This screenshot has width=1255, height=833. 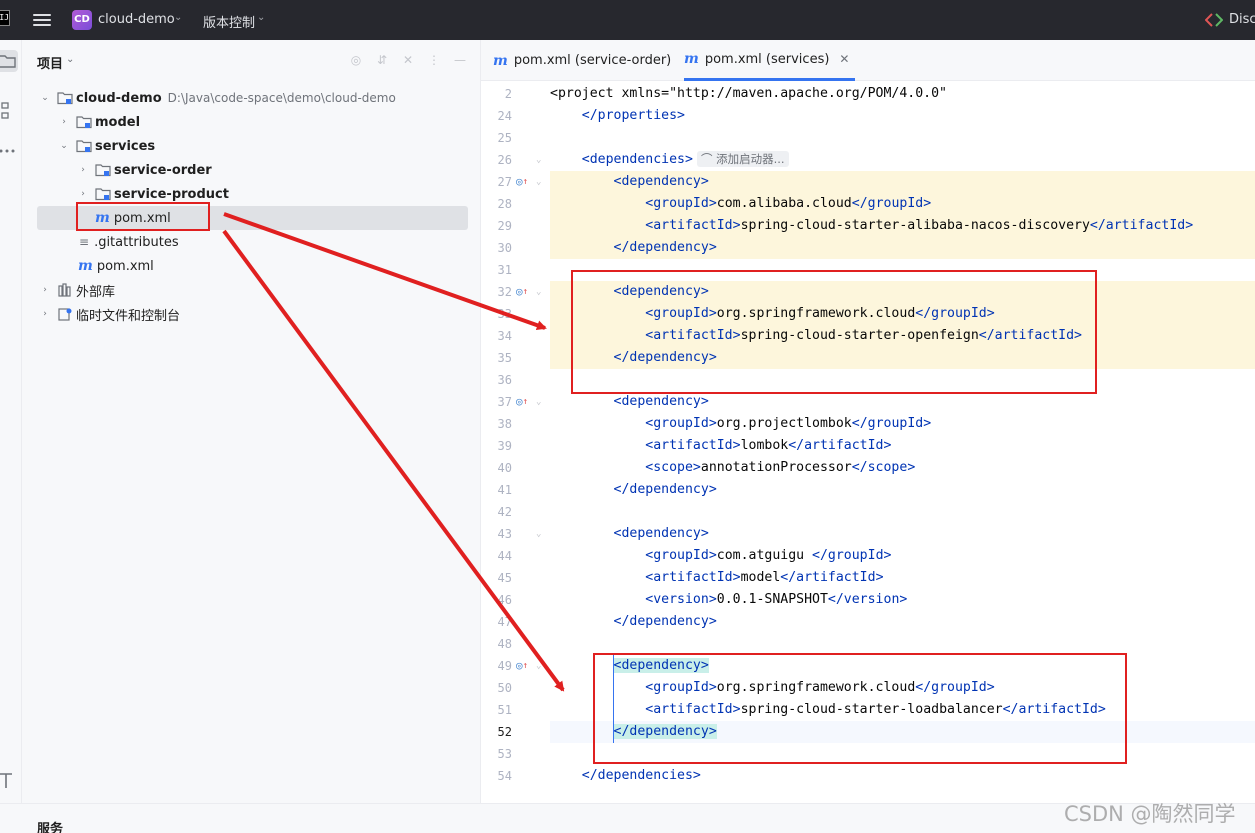 What do you see at coordinates (460, 60) in the screenshot?
I see `hide-icon: —` at bounding box center [460, 60].